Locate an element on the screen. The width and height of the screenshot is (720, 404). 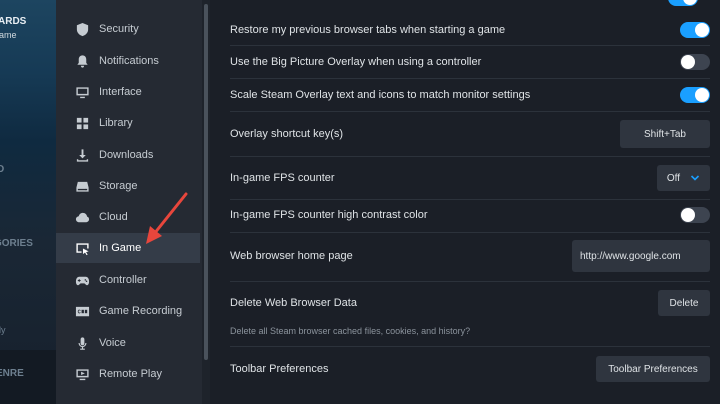
background-text: D is located at coordinates (2, 169).